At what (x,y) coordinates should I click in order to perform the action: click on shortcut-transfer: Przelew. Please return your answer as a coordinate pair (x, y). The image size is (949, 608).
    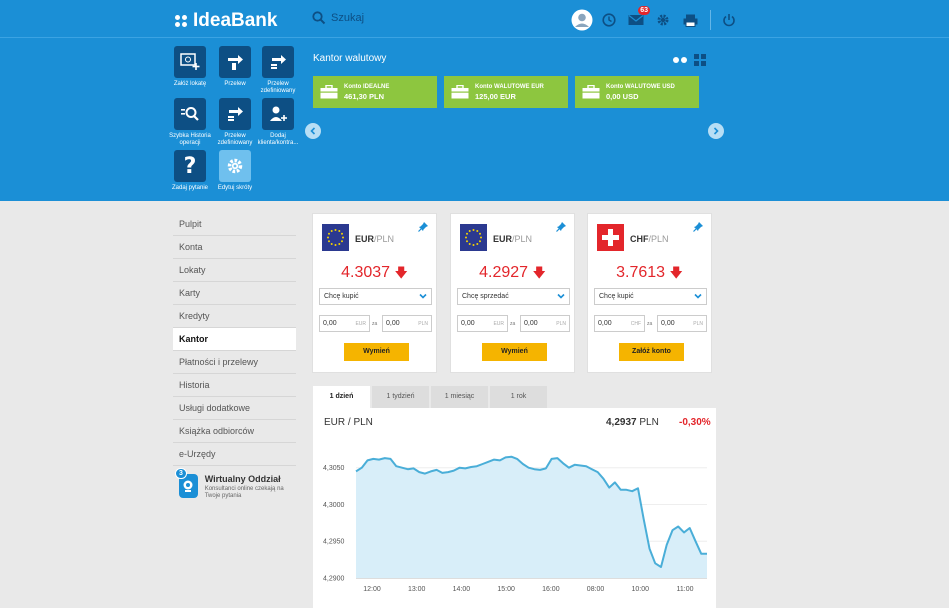
    Looking at the image, I should click on (235, 67).